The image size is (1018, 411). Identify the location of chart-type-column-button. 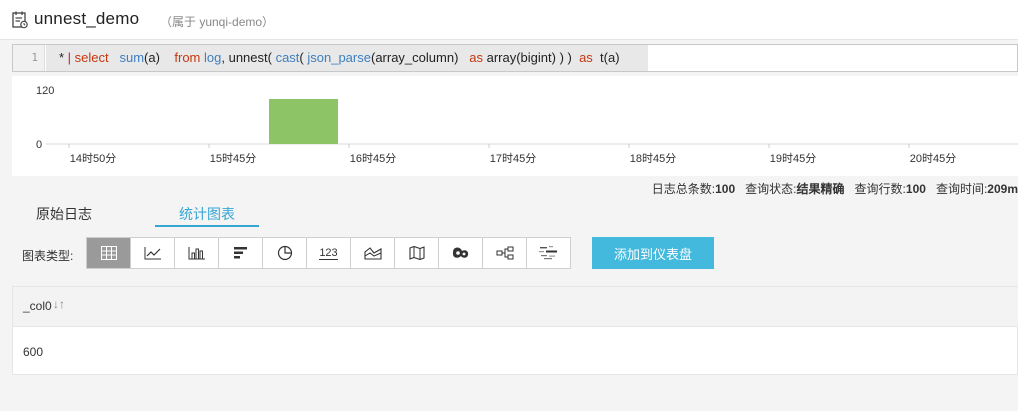
(196, 253).